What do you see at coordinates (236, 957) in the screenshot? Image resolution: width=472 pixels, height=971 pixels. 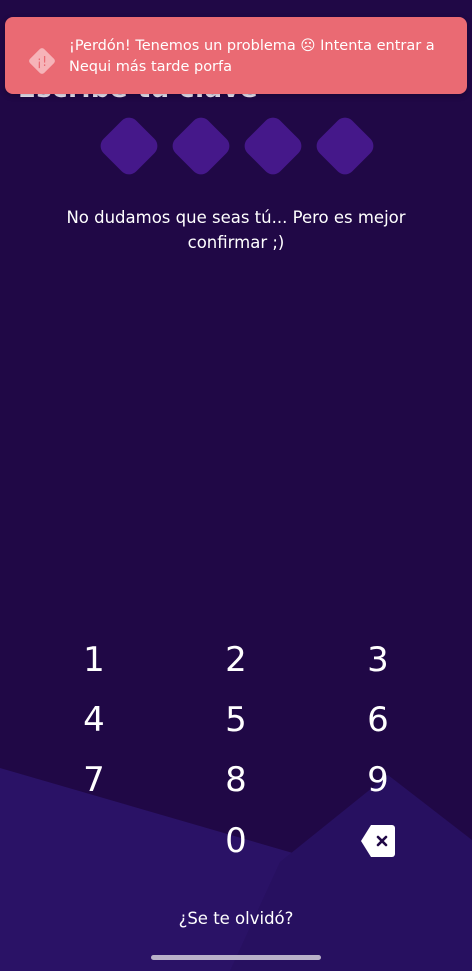 I see `home-indicator` at bounding box center [236, 957].